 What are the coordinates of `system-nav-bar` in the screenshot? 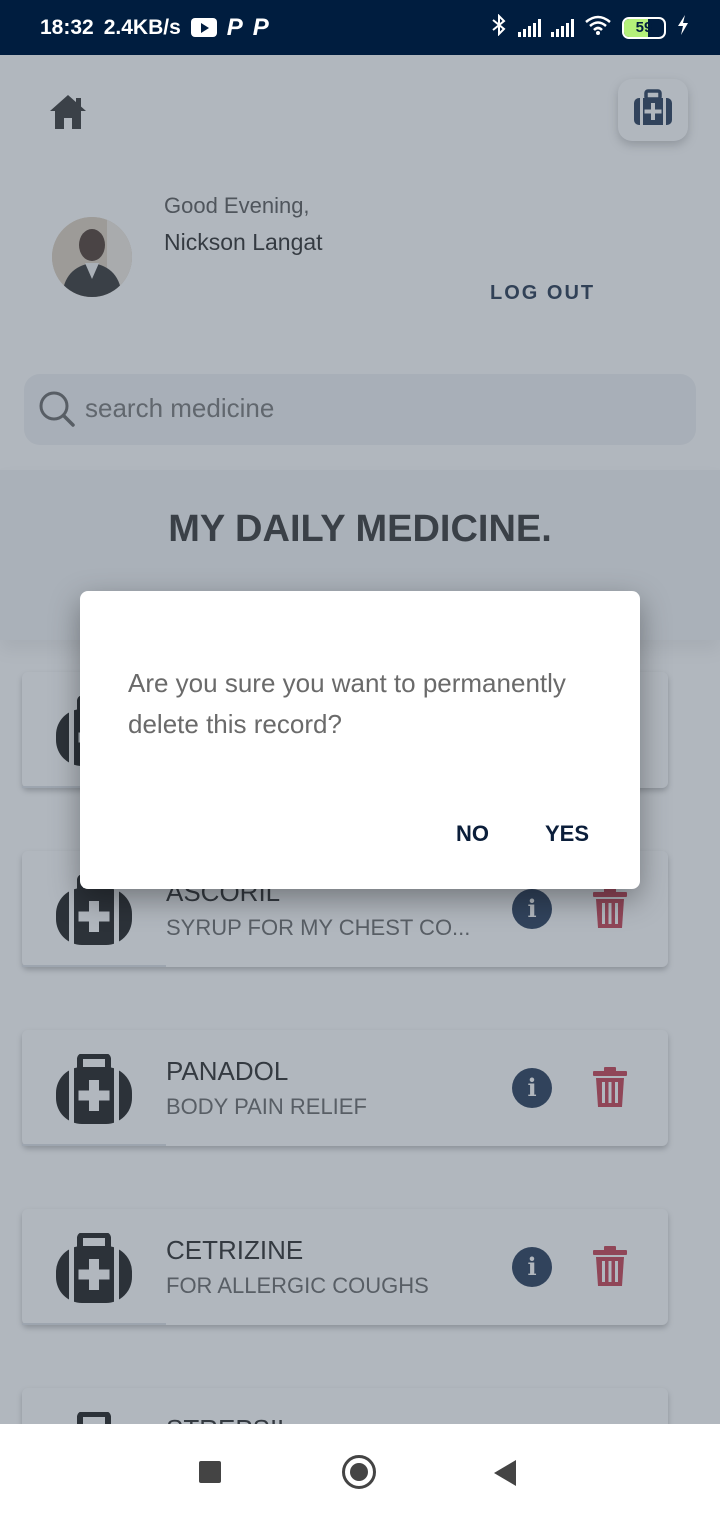 It's located at (360, 1472).